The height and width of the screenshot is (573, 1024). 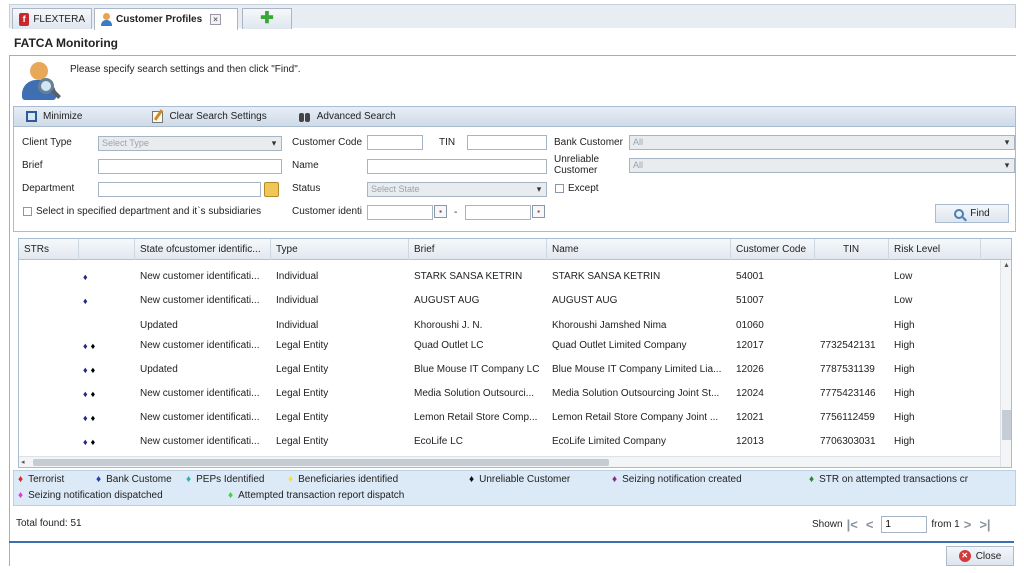 What do you see at coordinates (209, 116) in the screenshot?
I see `clear-search-settings-button: Clear Search Settings` at bounding box center [209, 116].